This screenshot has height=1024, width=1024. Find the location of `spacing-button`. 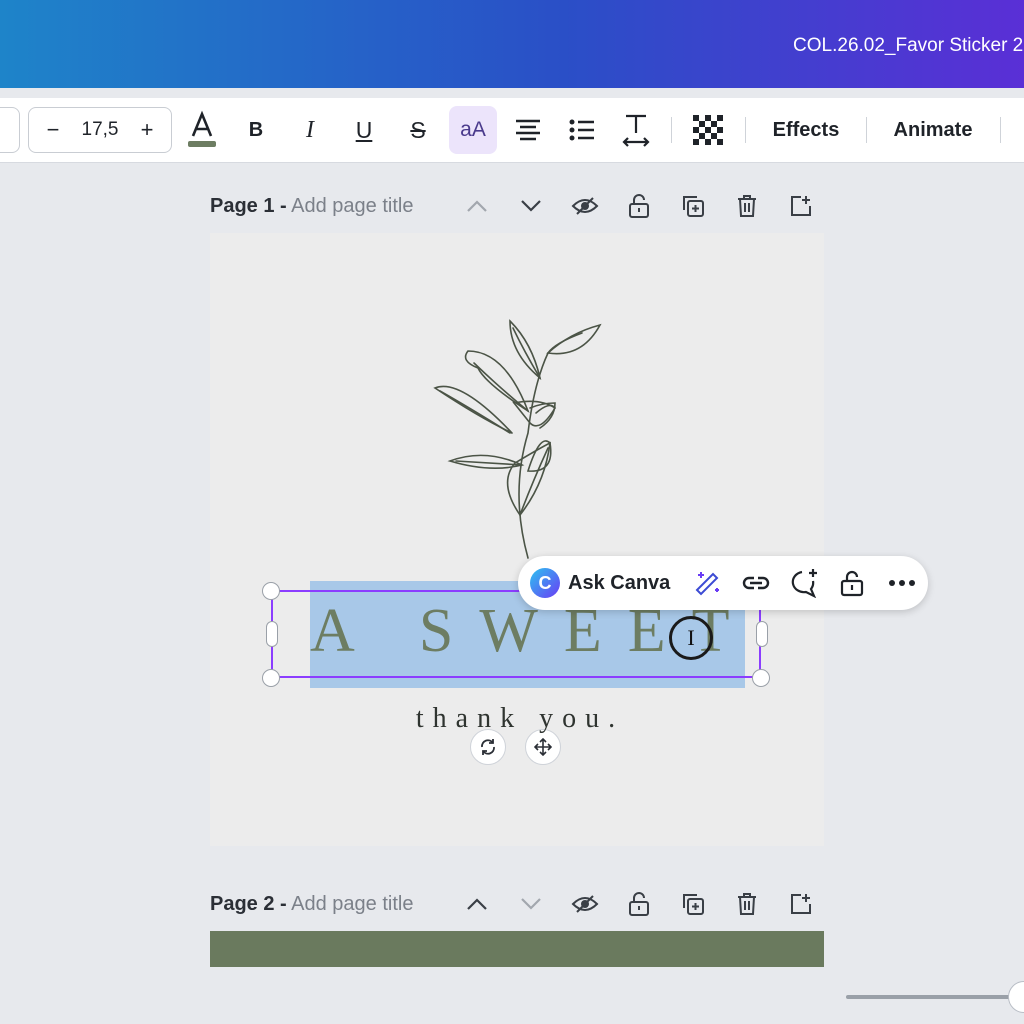

spacing-button is located at coordinates (636, 130).